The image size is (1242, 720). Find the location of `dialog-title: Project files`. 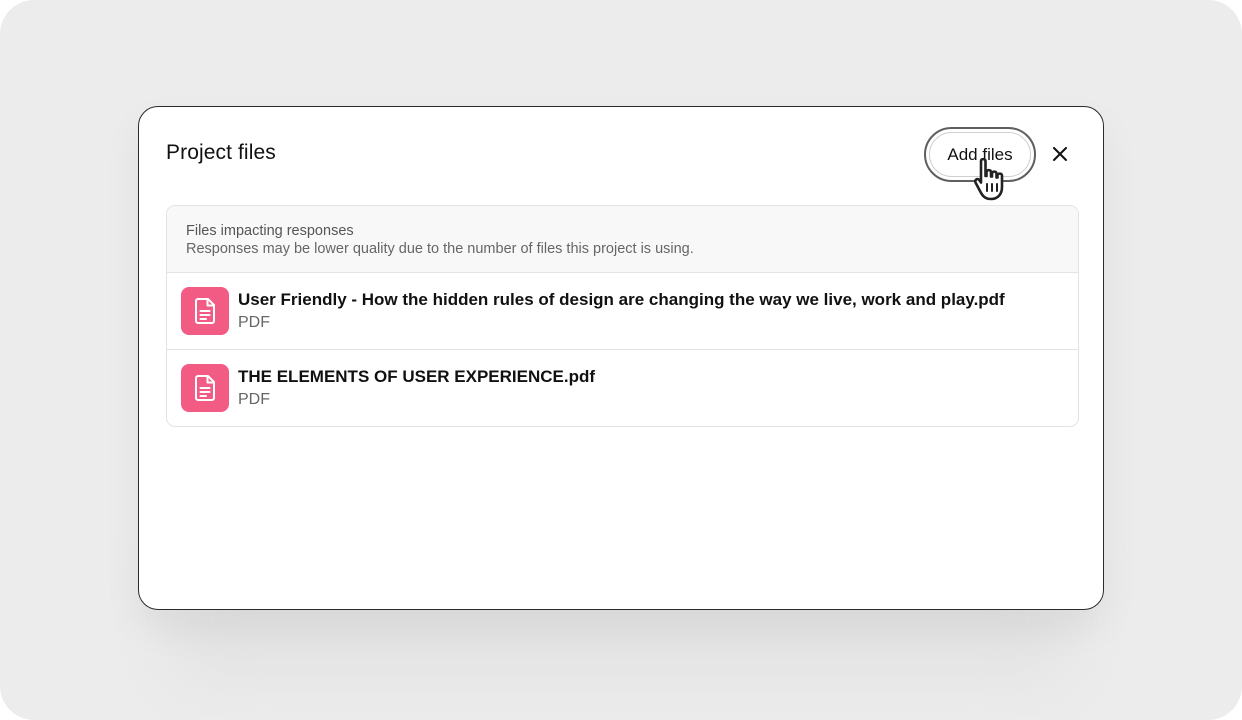

dialog-title: Project files is located at coordinates (221, 152).